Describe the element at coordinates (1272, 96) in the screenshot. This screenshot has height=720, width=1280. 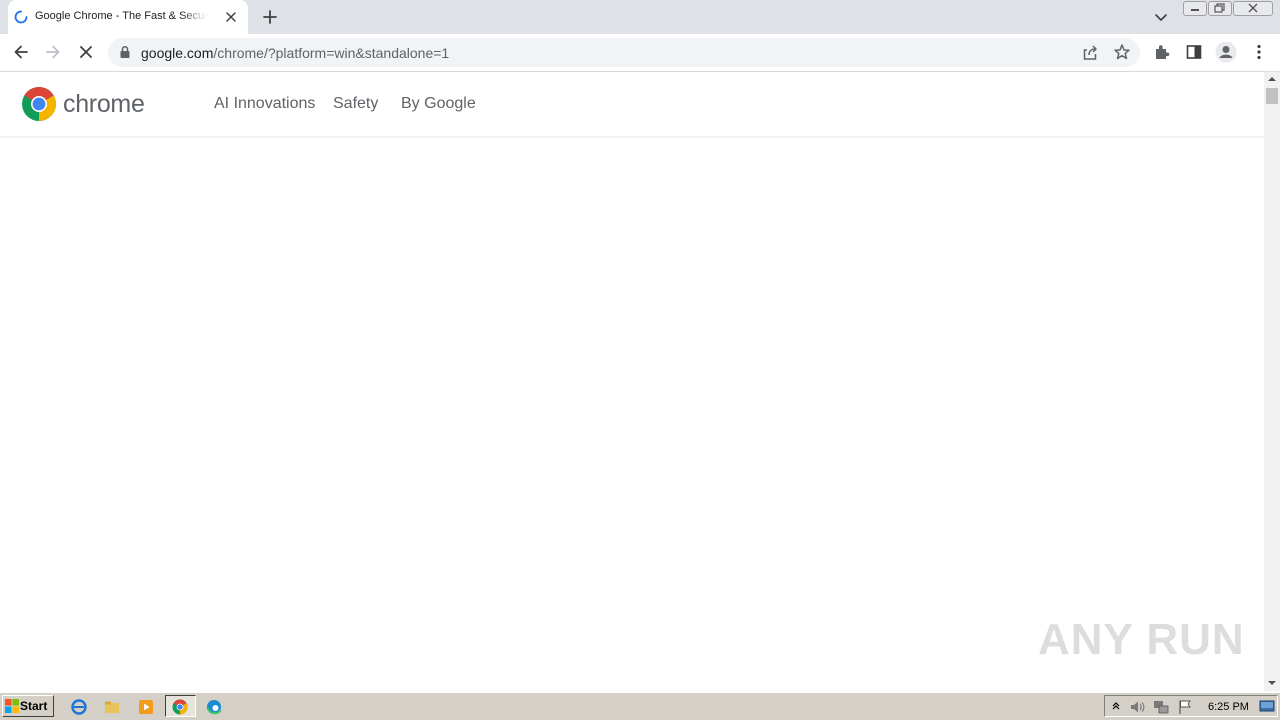
I see `scrollbar-thumb` at that location.